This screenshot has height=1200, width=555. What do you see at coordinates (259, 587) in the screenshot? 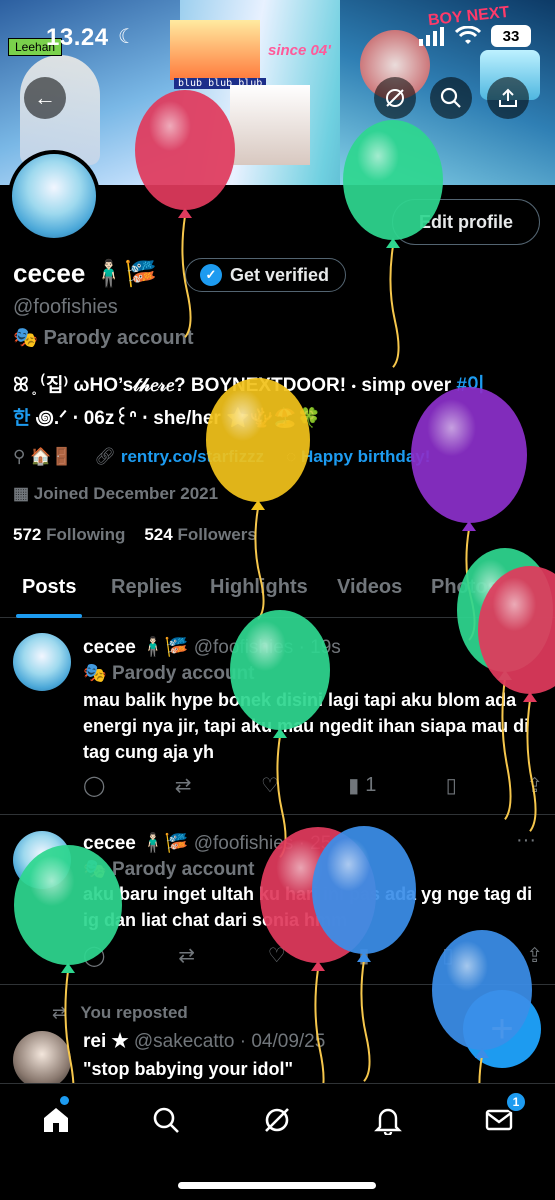
I see `tab-highlights: Highlights` at bounding box center [259, 587].